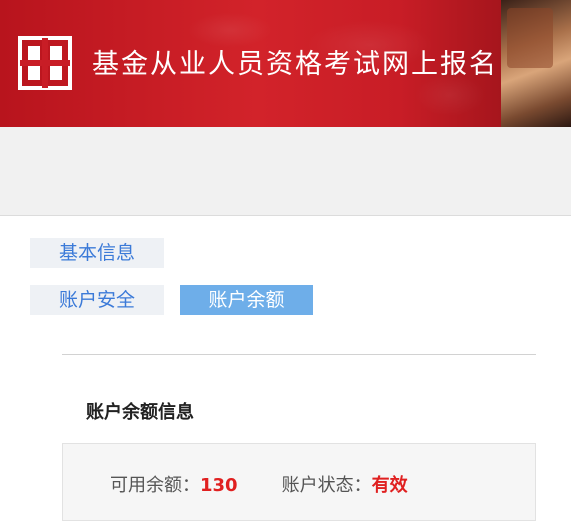 This screenshot has height=523, width=571. What do you see at coordinates (246, 300) in the screenshot?
I see `tab-account-balance: 账户余额` at bounding box center [246, 300].